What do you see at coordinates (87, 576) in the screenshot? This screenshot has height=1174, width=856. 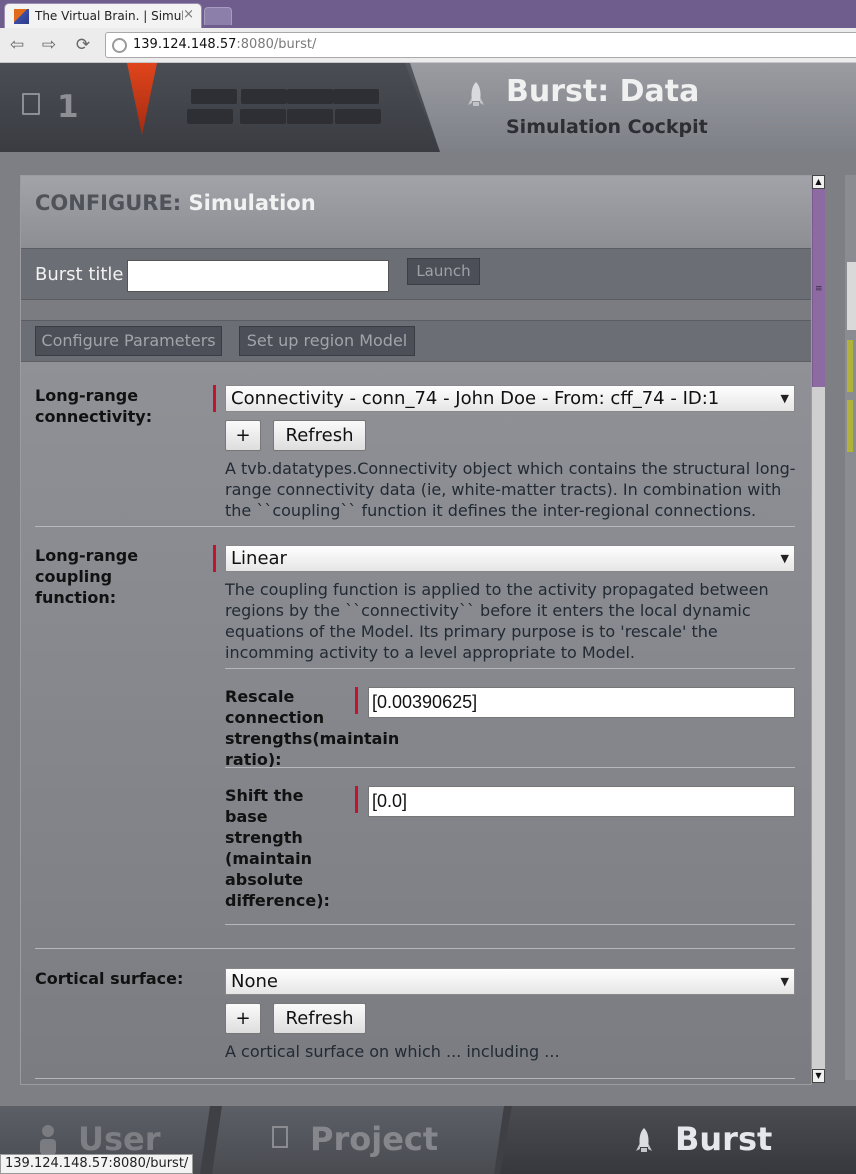 I see `coupling-label: Long-range coupling function:` at bounding box center [87, 576].